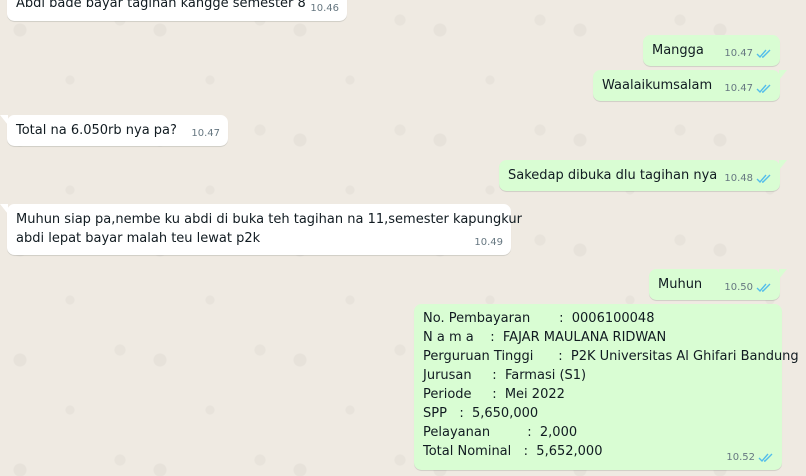  What do you see at coordinates (500, 432) in the screenshot?
I see `bill-line-service: Pelayanan : 2,000` at bounding box center [500, 432].